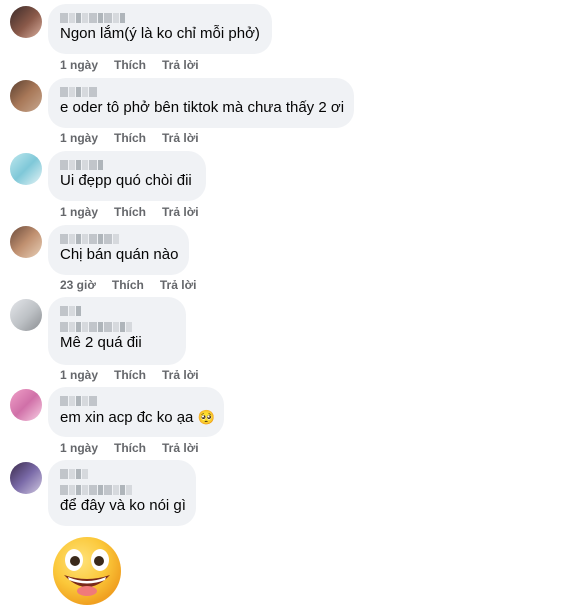 This screenshot has height=612, width=588. What do you see at coordinates (127, 417) in the screenshot?
I see `comment-text-content: em xin acp đc ko ạa` at bounding box center [127, 417].